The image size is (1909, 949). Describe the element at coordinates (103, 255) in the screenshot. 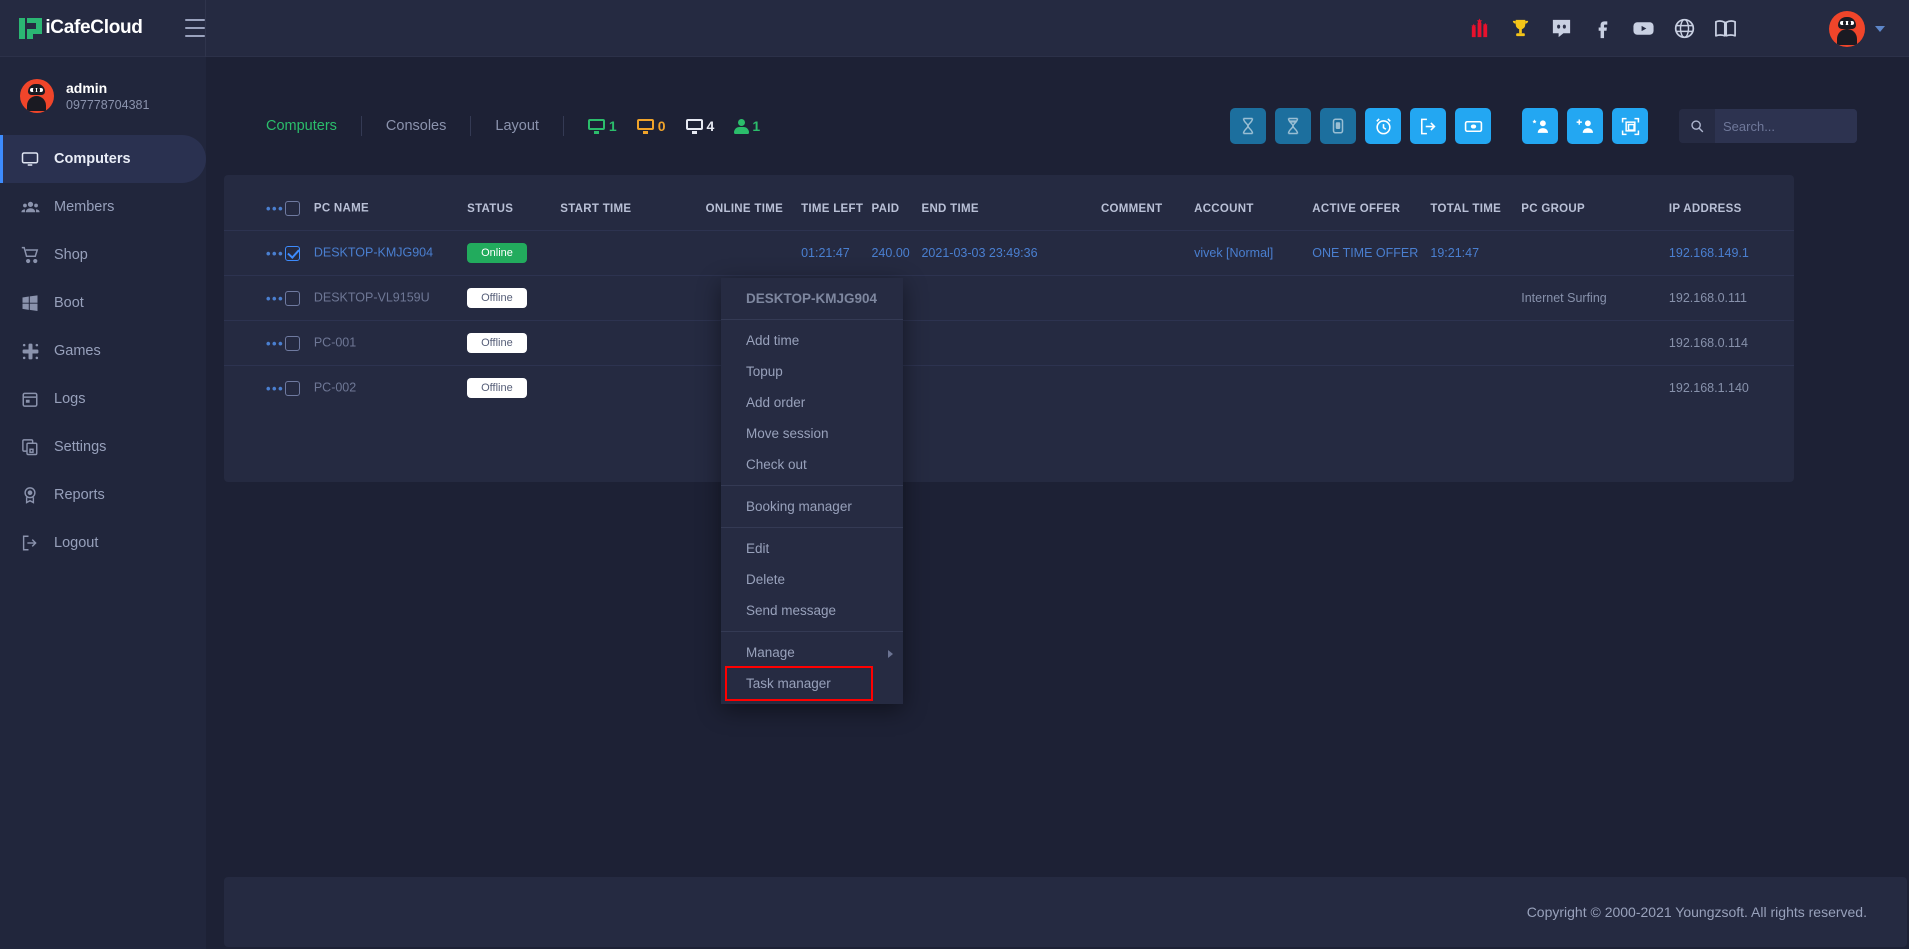

I see `sidebar-item-shop: Shop` at that location.